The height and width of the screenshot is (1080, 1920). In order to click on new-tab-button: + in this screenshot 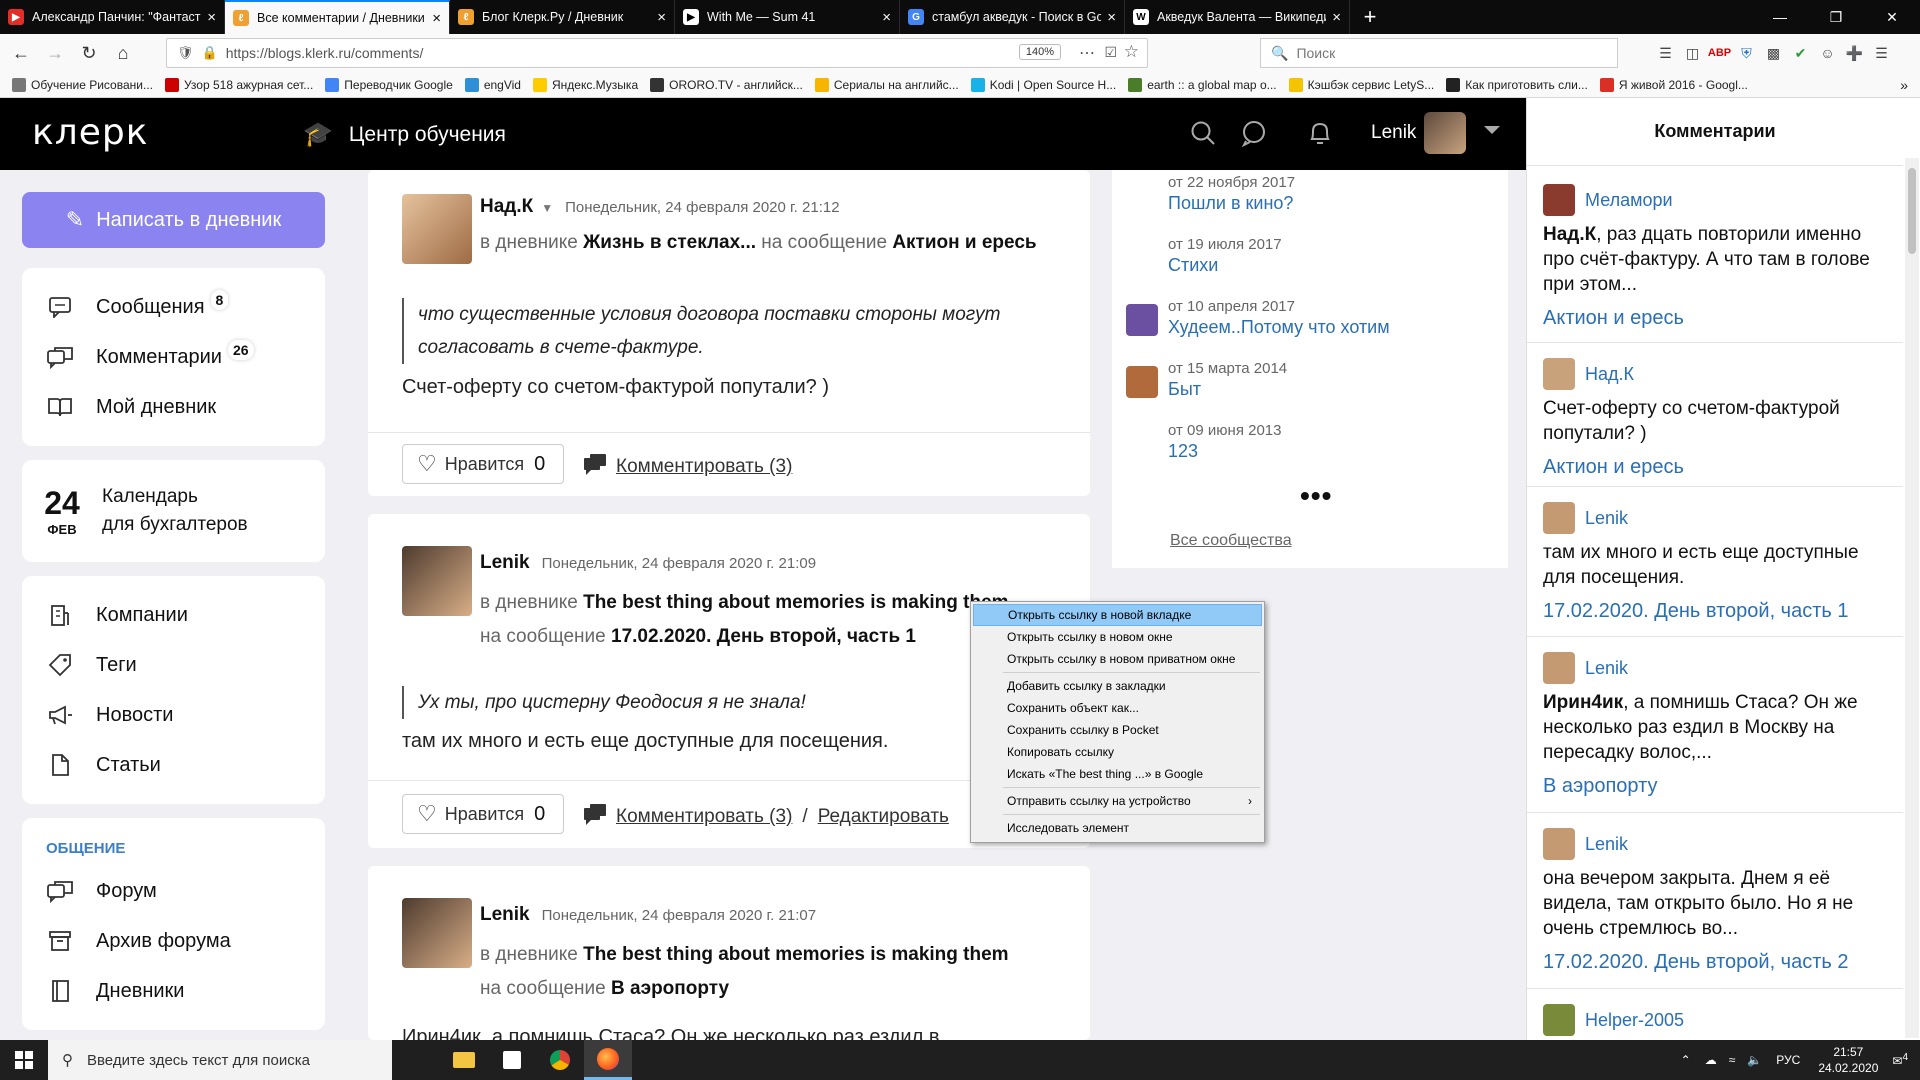, I will do `click(1370, 17)`.